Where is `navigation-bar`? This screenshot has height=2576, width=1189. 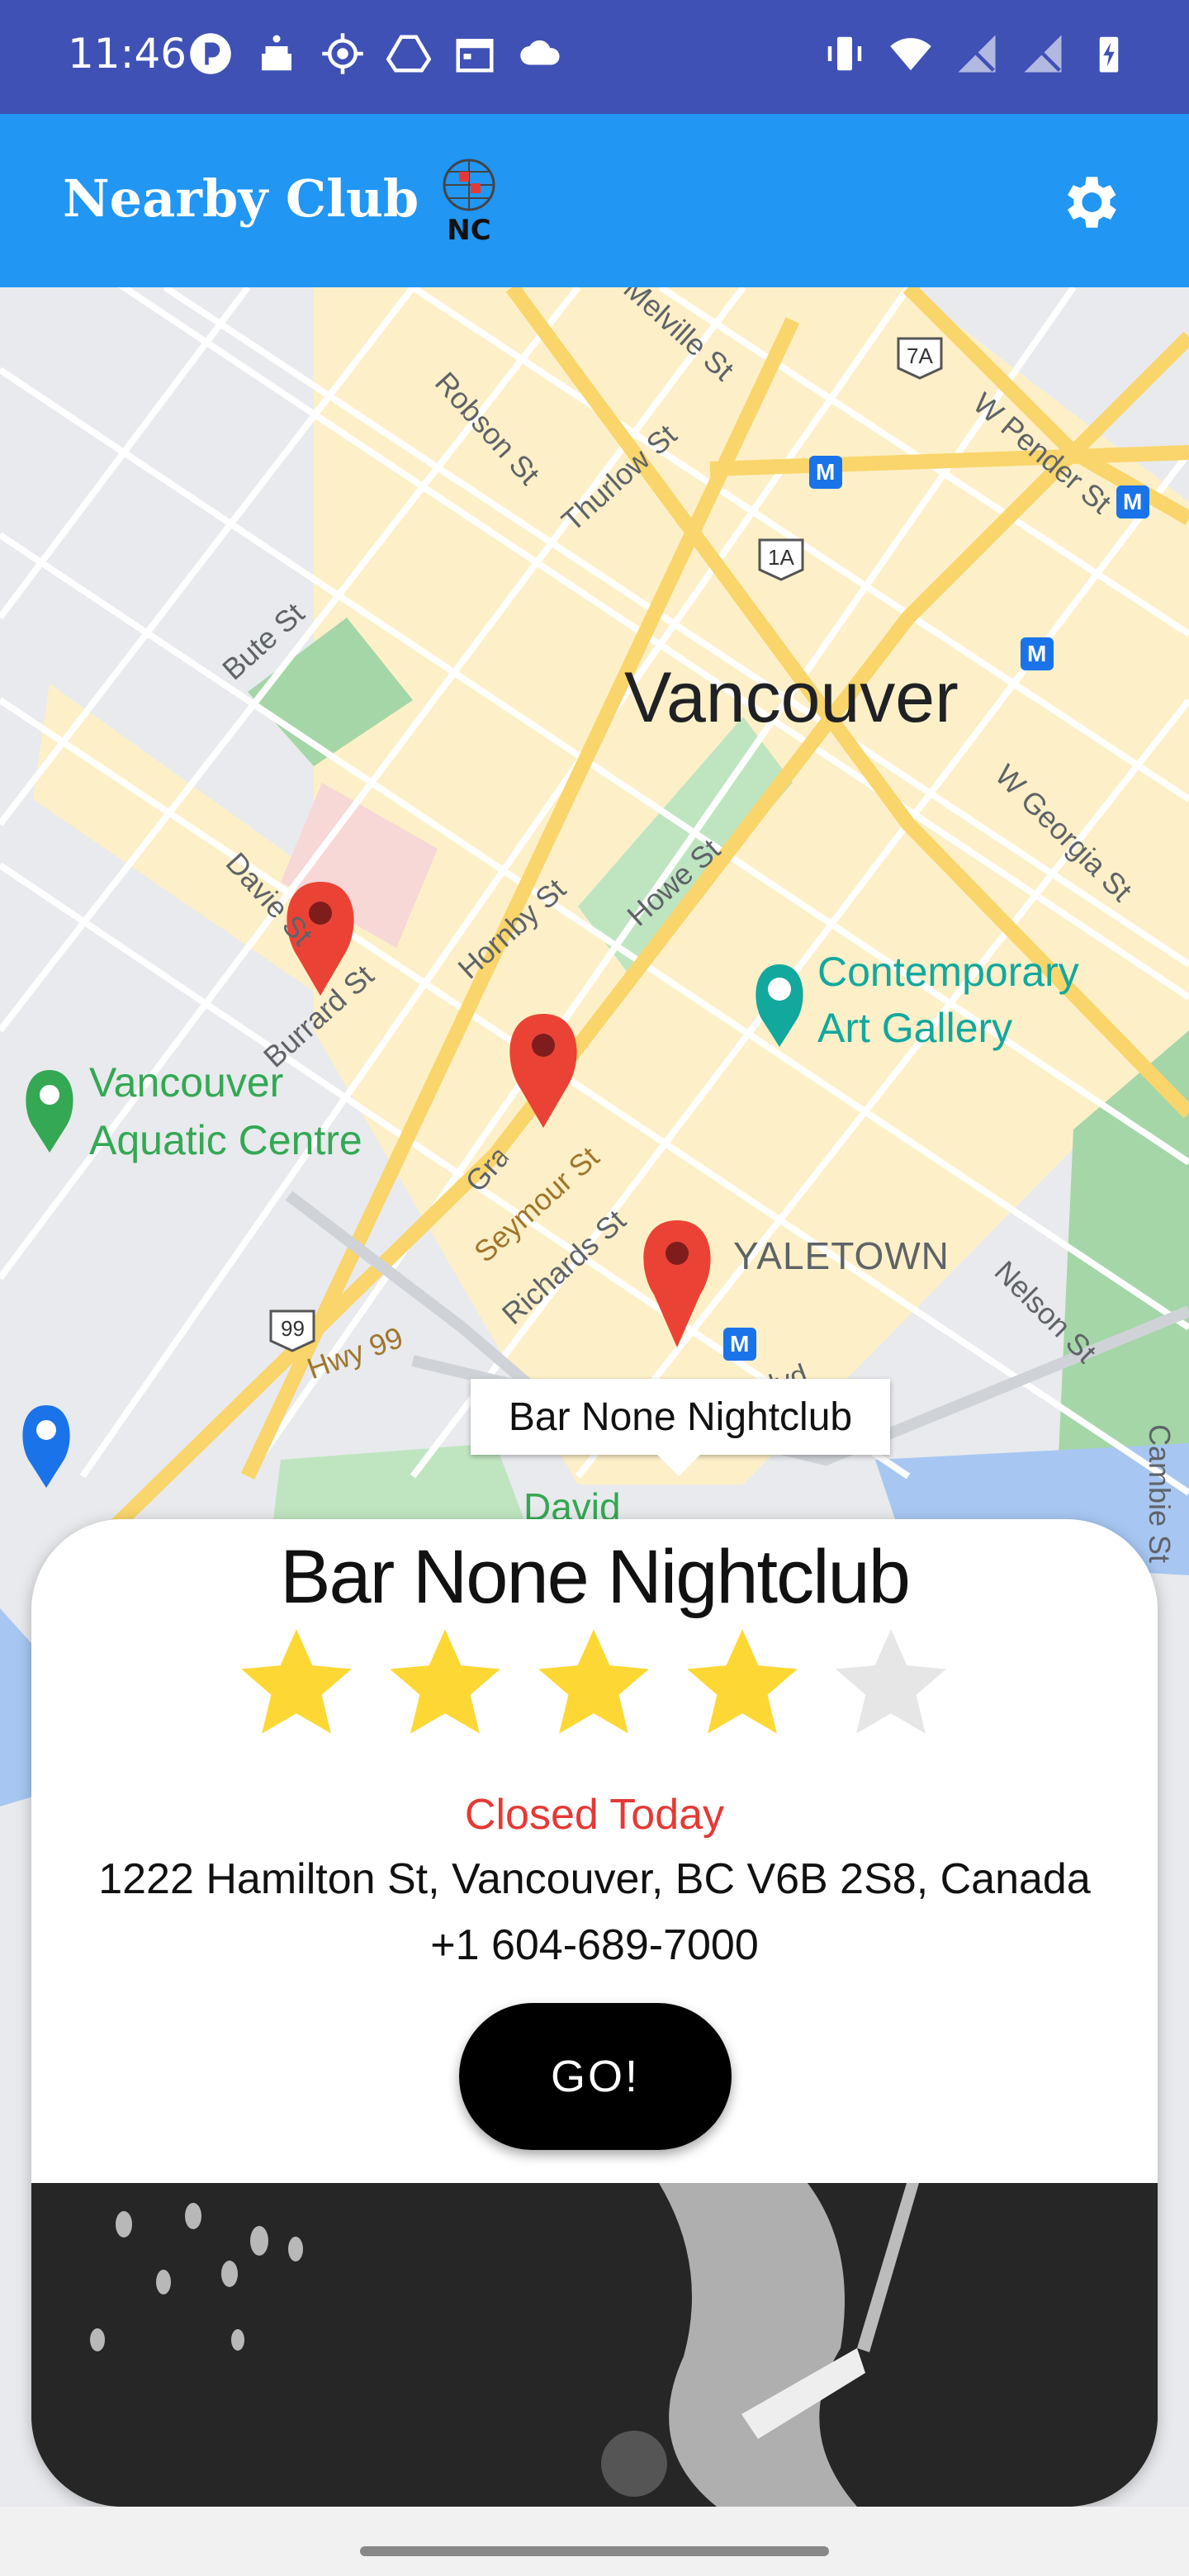 navigation-bar is located at coordinates (594, 2541).